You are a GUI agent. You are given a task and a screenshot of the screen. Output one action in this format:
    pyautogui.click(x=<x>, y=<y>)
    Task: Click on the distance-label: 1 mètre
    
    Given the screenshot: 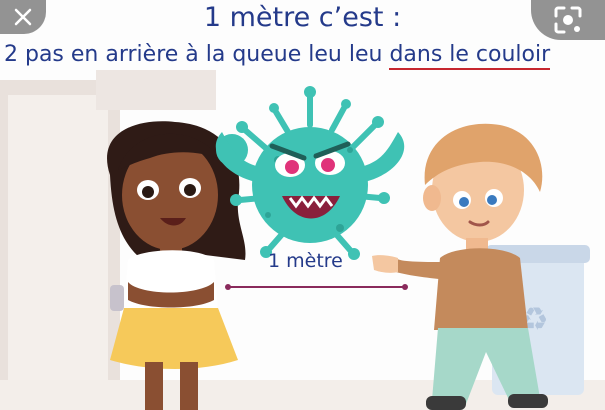 What is the action you would take?
    pyautogui.click(x=305, y=261)
    